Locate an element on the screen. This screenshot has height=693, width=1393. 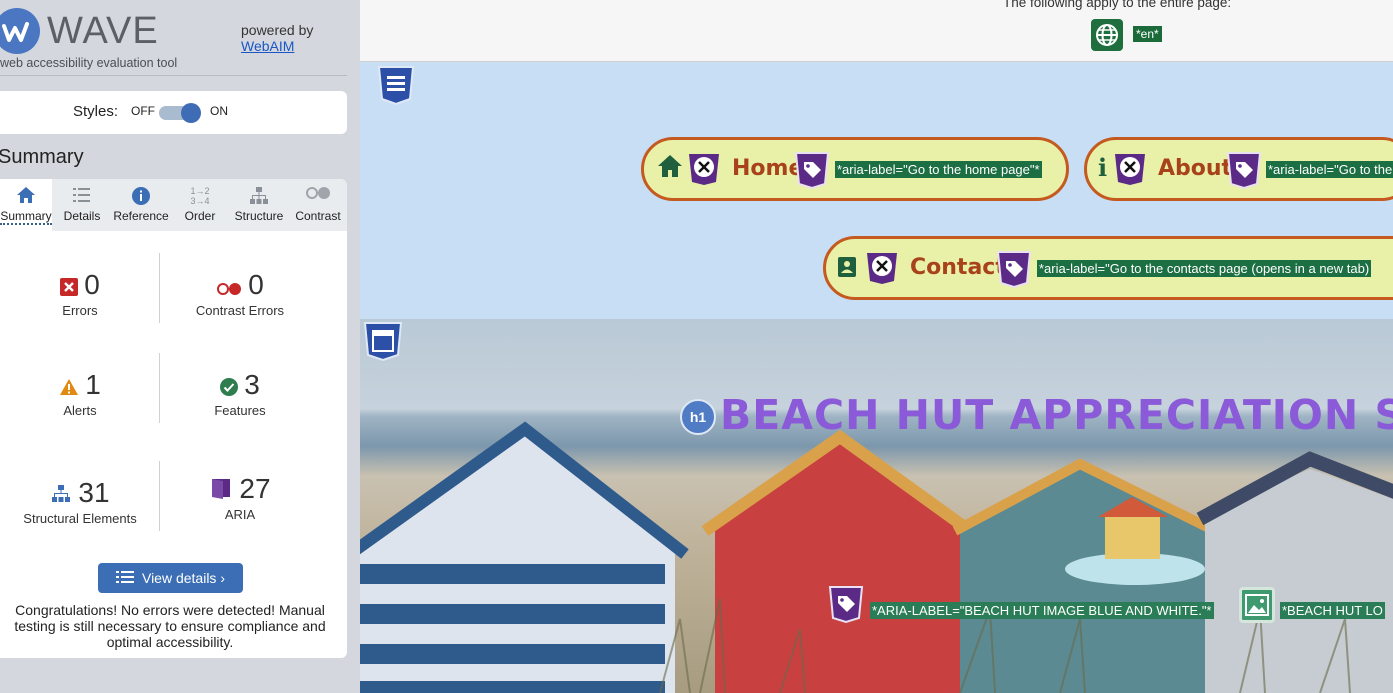
view-details-button: View details › is located at coordinates (170, 578).